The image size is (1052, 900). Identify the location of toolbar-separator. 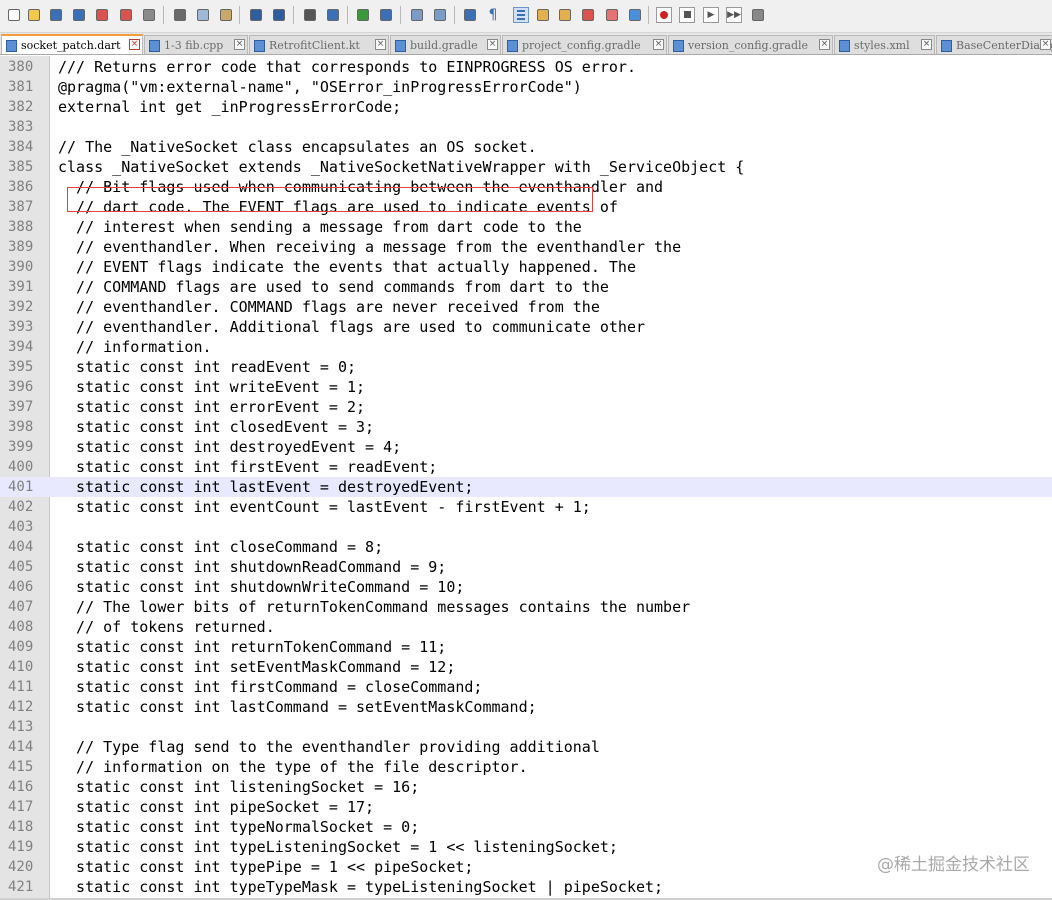
(400, 15).